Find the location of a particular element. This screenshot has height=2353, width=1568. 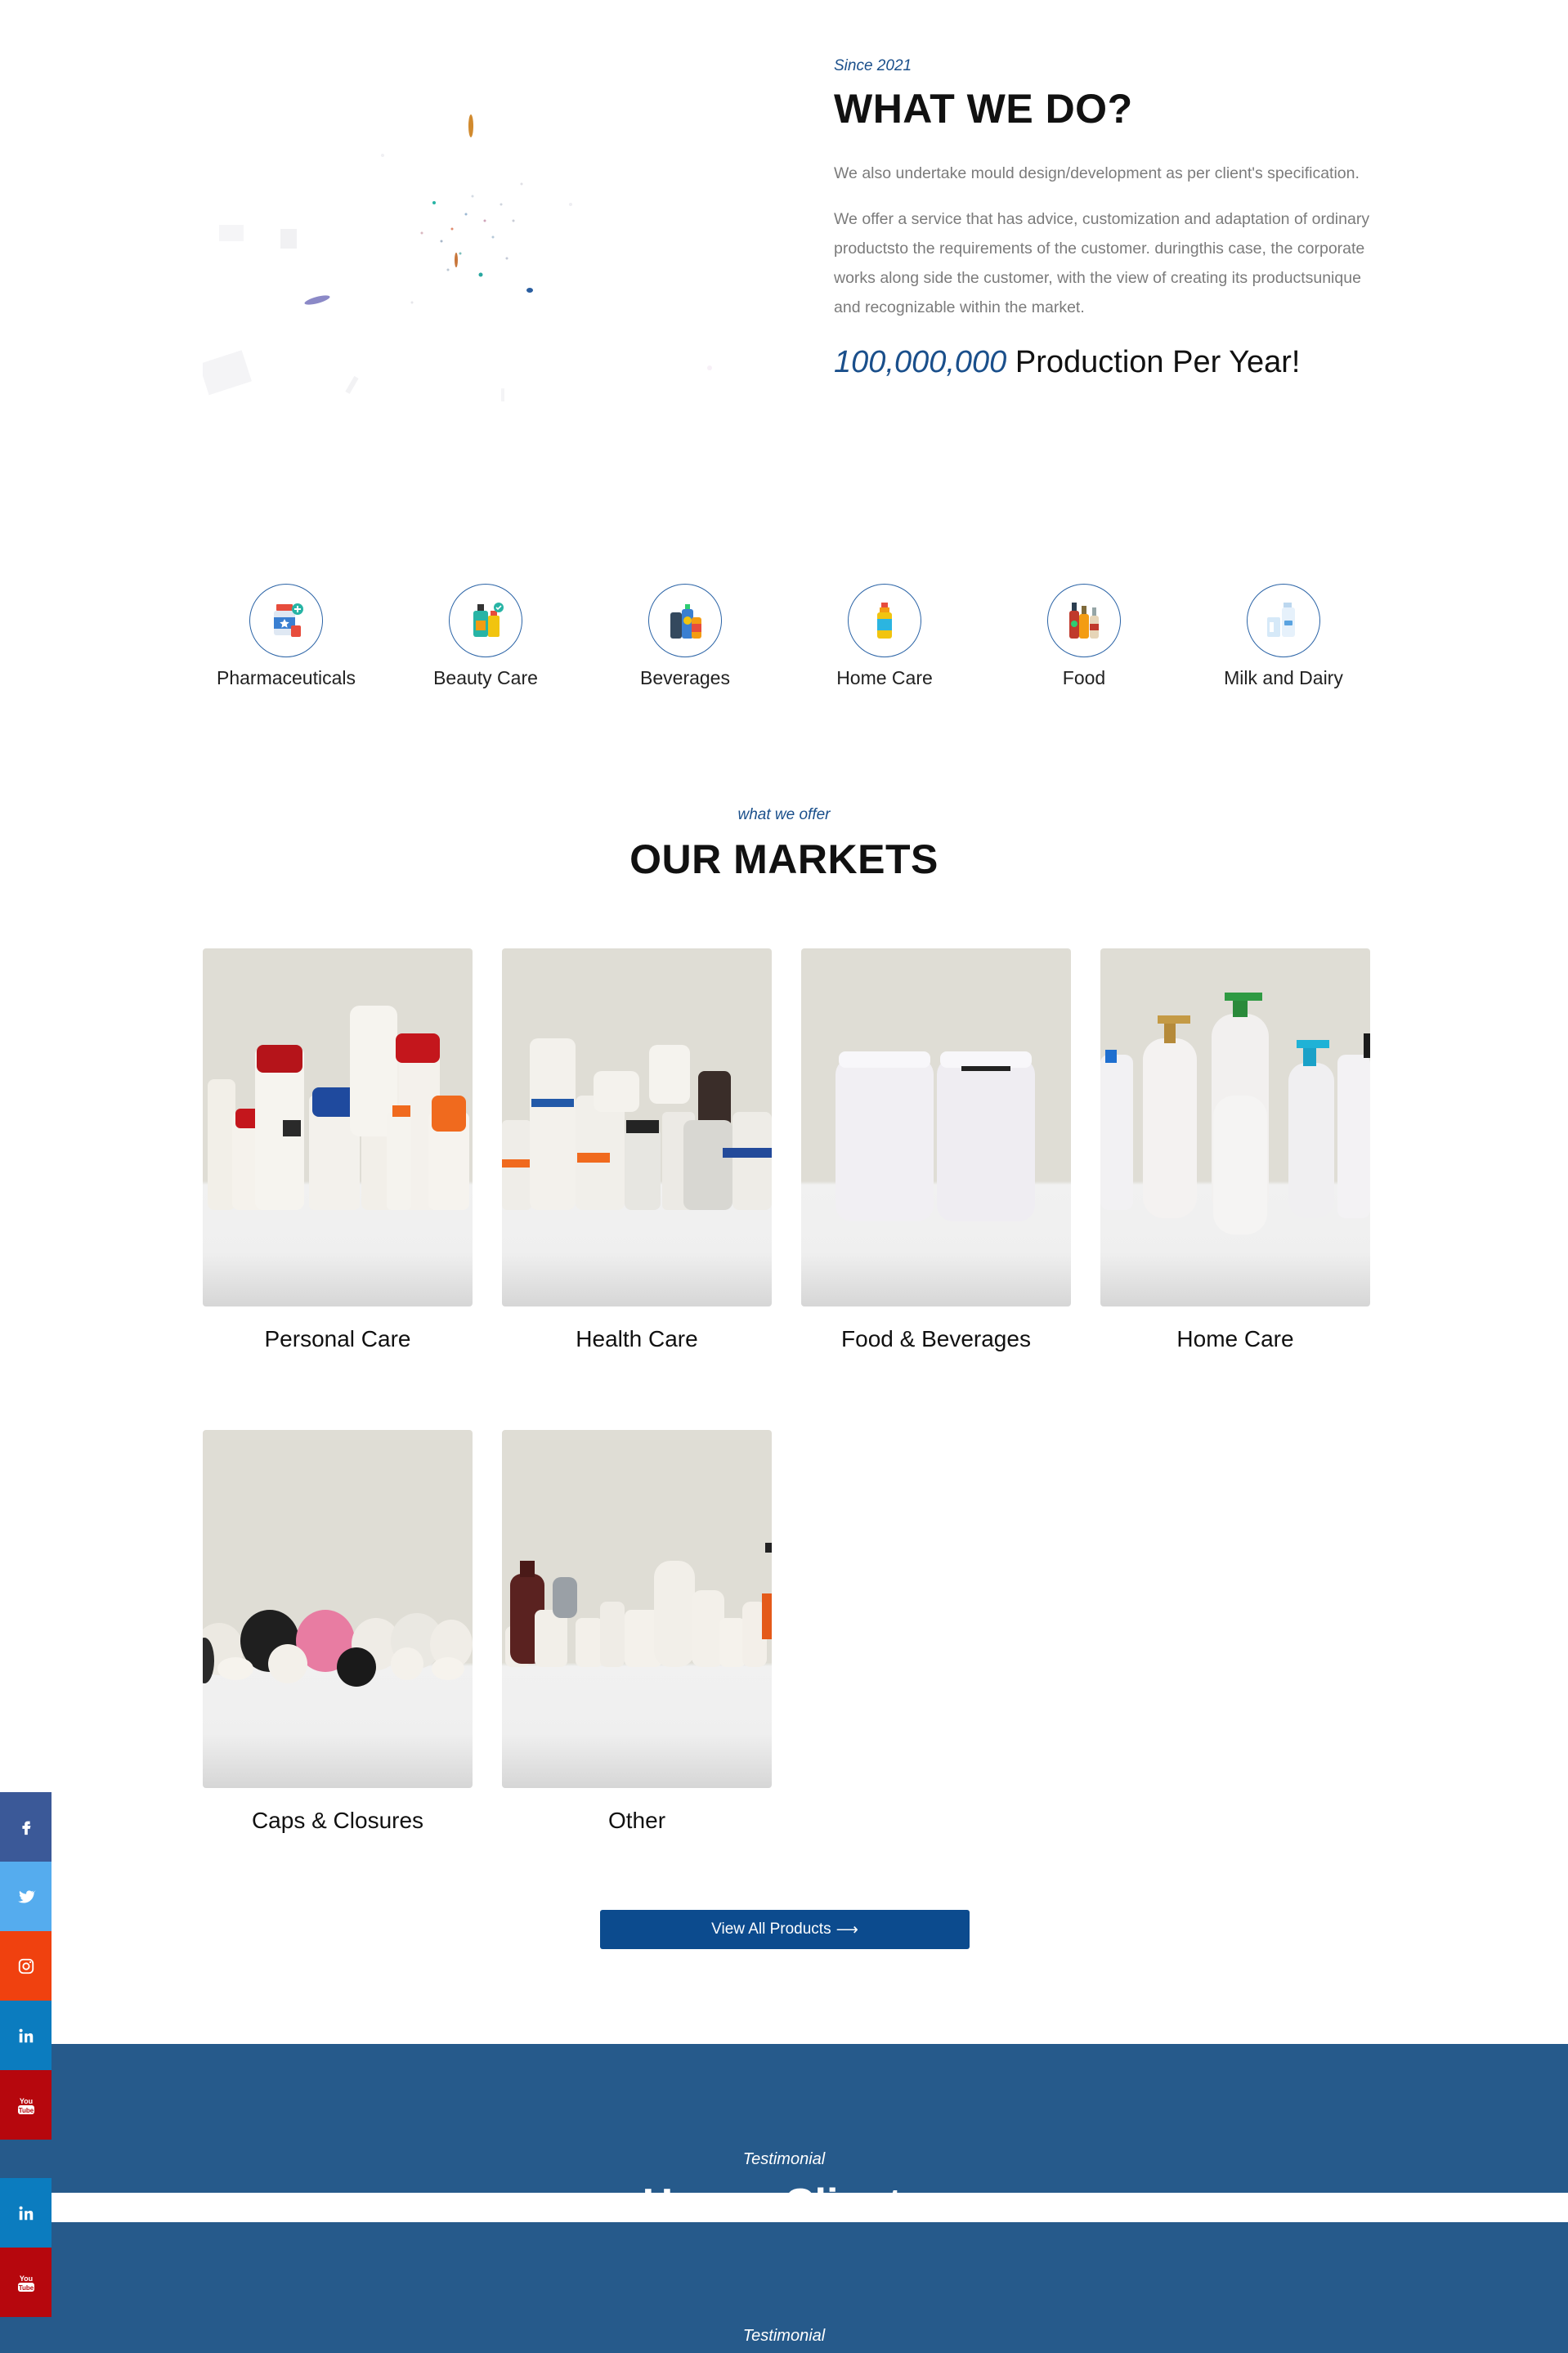

food-beverages-image is located at coordinates (936, 1127).